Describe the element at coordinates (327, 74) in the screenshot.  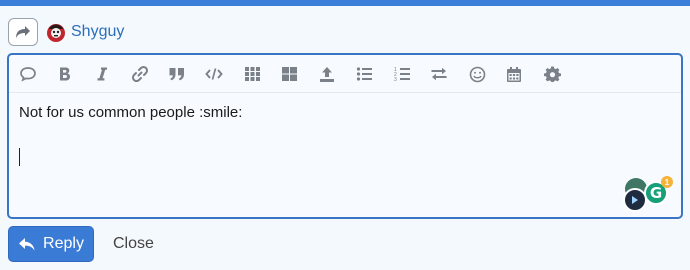
I see `upload-icon` at that location.